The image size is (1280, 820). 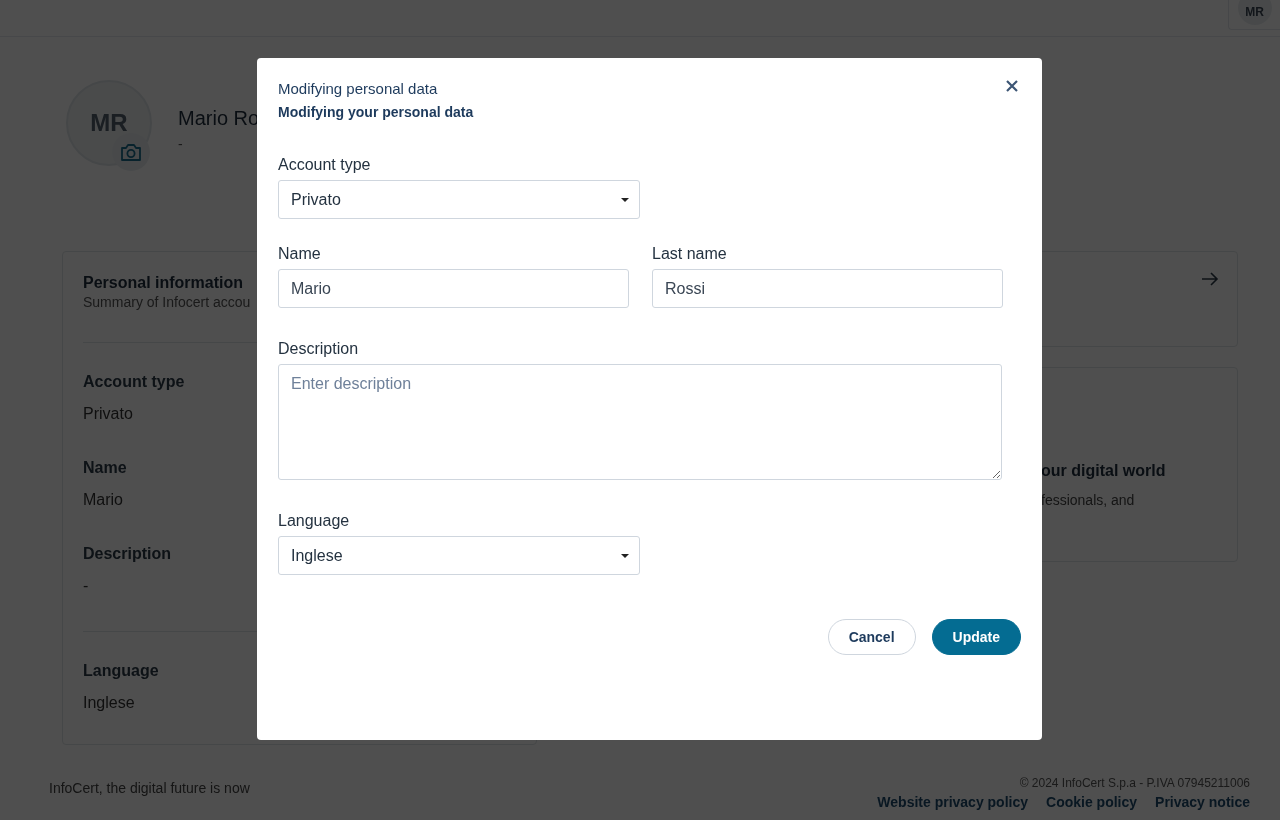 I want to click on name-field: Mario, so click(x=453, y=288).